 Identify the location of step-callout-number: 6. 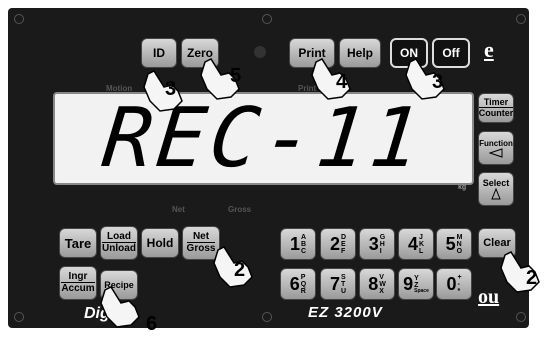
(151, 324).